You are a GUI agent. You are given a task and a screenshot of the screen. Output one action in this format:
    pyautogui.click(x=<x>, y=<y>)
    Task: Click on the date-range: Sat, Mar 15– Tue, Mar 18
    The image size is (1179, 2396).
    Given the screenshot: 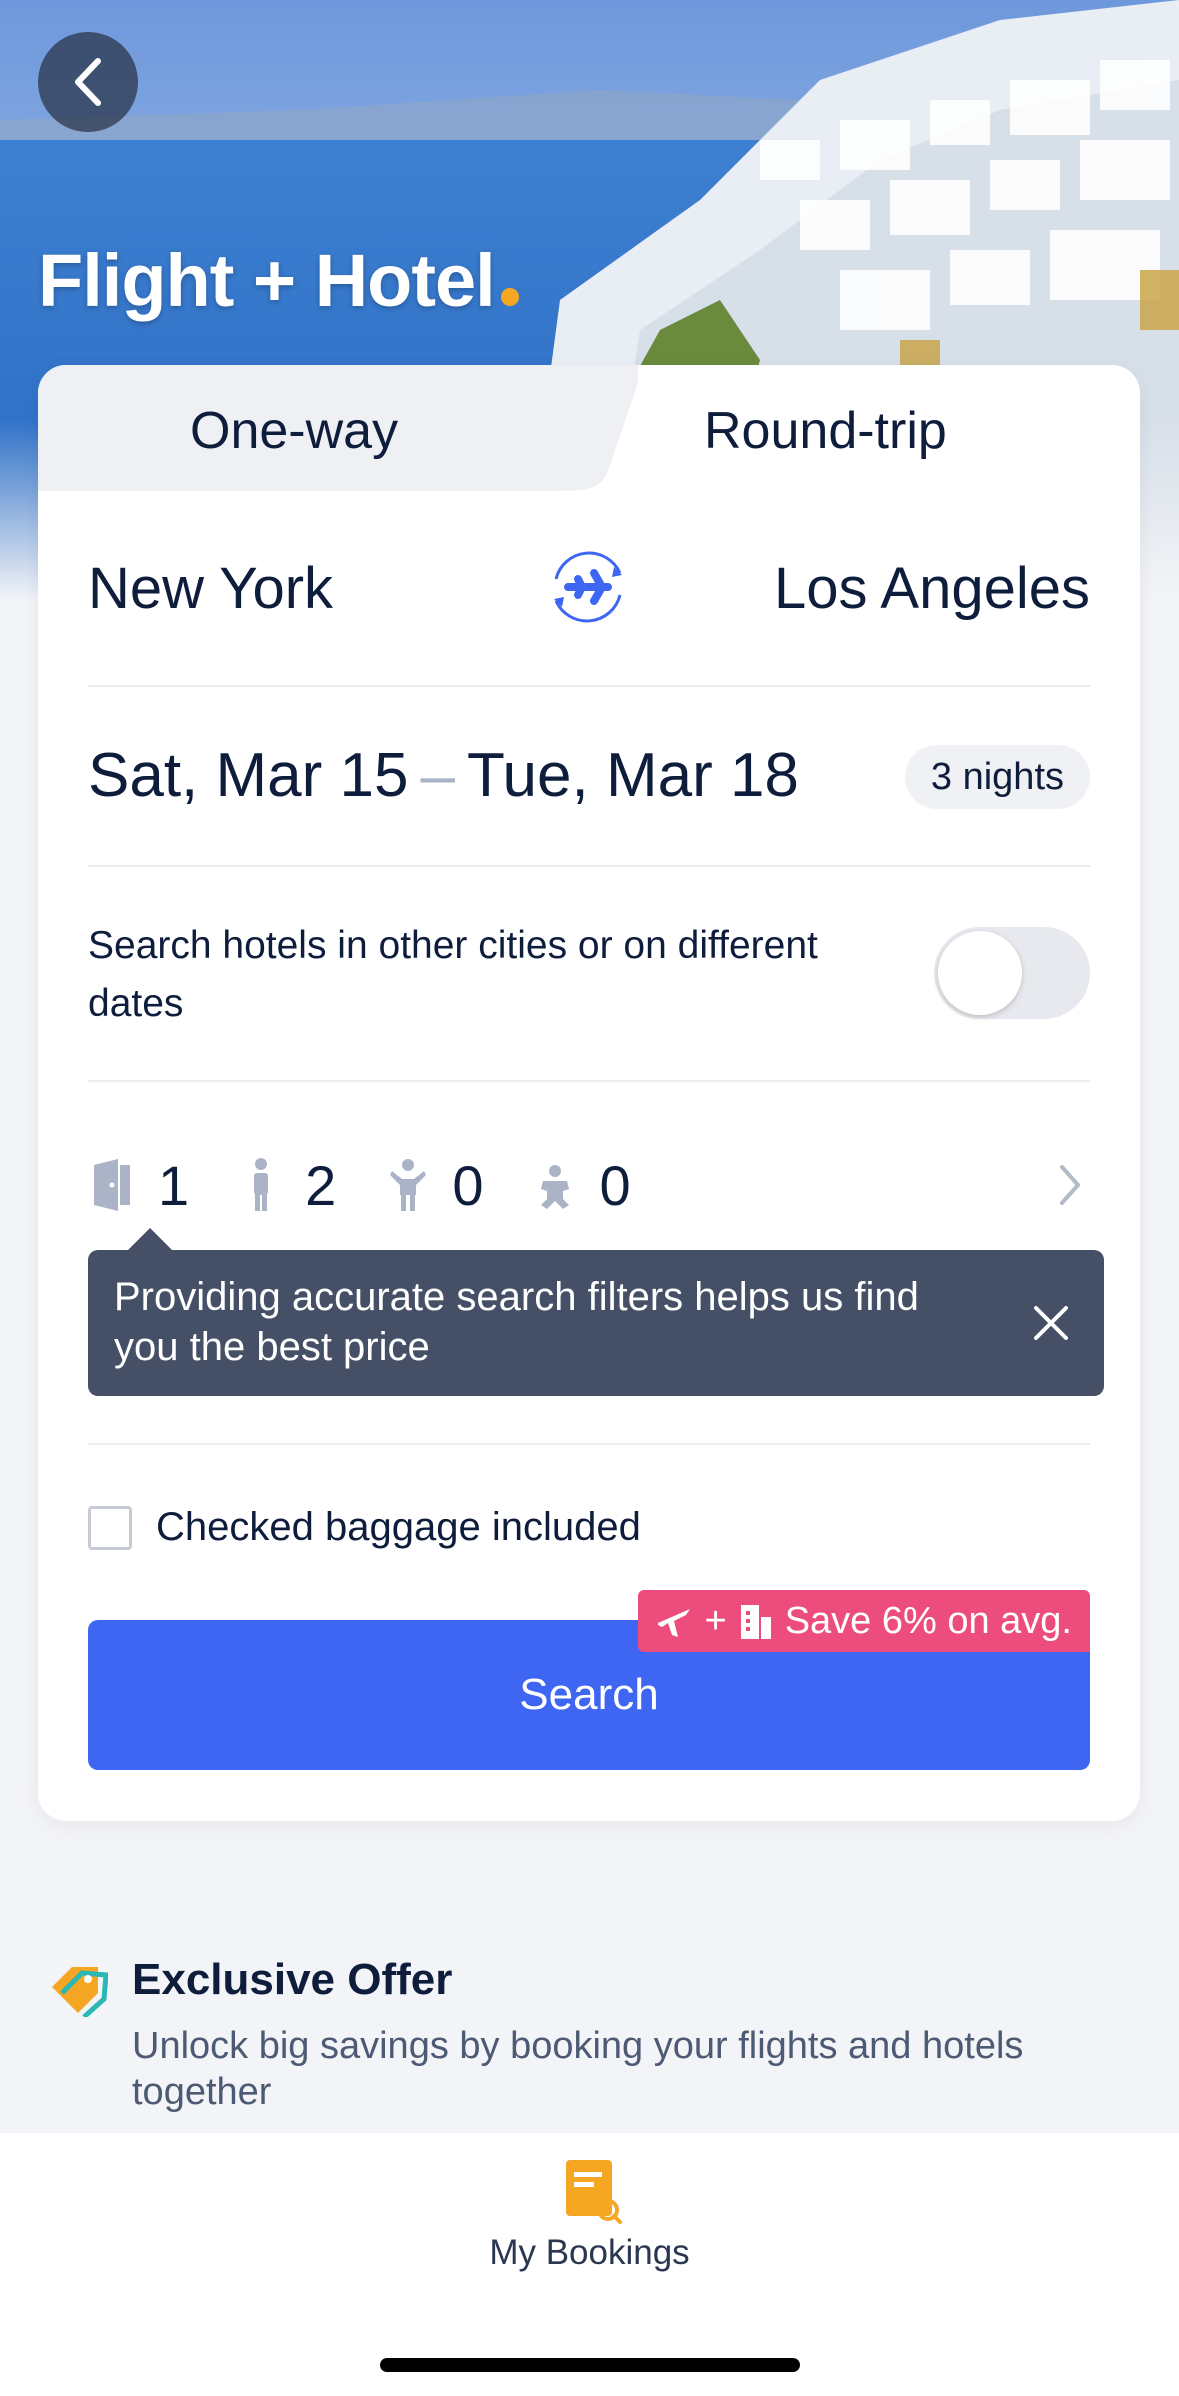 What is the action you would take?
    pyautogui.click(x=443, y=775)
    